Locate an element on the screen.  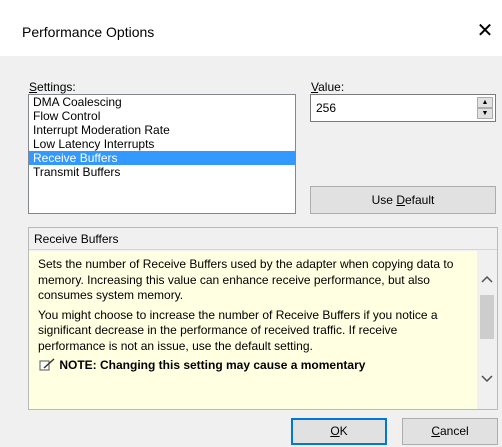
use-default-prefix: Use is located at coordinates (384, 200).